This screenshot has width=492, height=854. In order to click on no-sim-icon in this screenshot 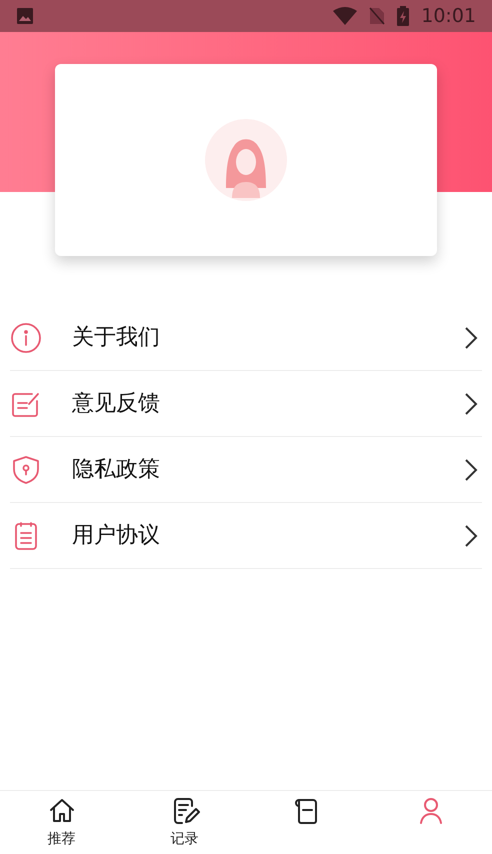, I will do `click(377, 16)`.